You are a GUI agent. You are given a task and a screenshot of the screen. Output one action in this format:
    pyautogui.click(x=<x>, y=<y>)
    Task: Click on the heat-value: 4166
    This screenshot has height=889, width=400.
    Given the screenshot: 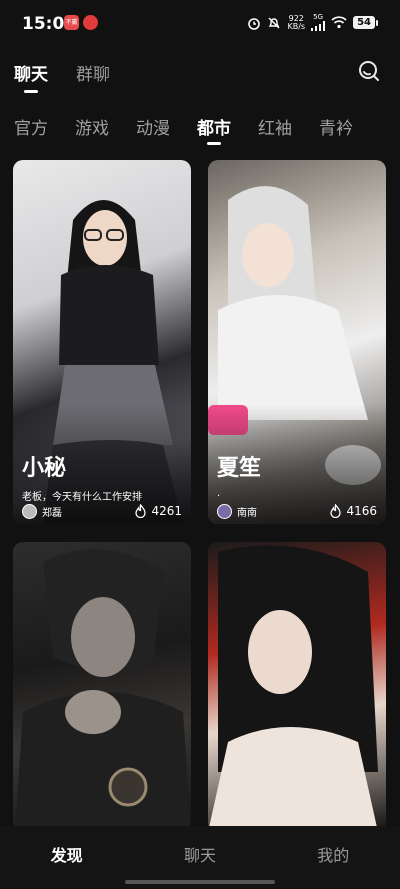 What is the action you would take?
    pyautogui.click(x=361, y=511)
    